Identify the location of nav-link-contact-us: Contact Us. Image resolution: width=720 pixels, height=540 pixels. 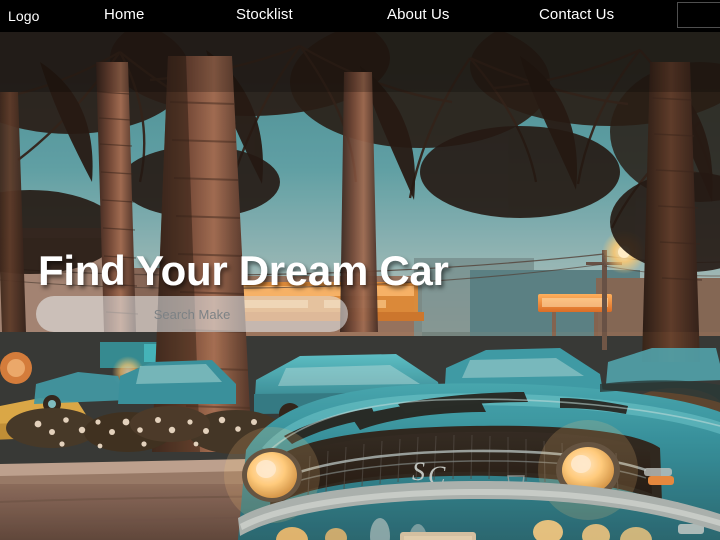
(576, 15).